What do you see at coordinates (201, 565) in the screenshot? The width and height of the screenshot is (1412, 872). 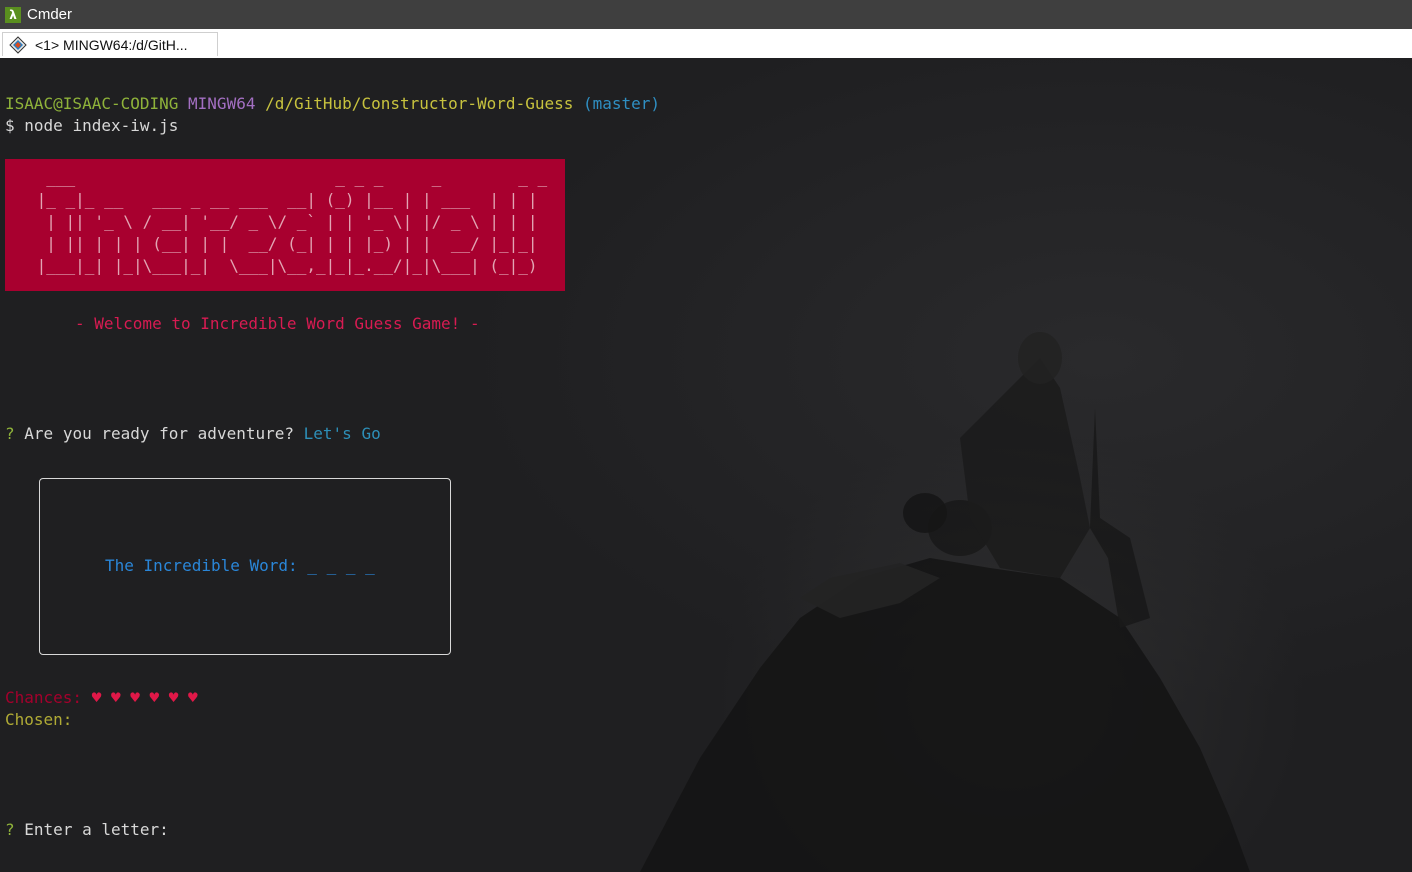 I see `word-label: The Incredible Word:` at bounding box center [201, 565].